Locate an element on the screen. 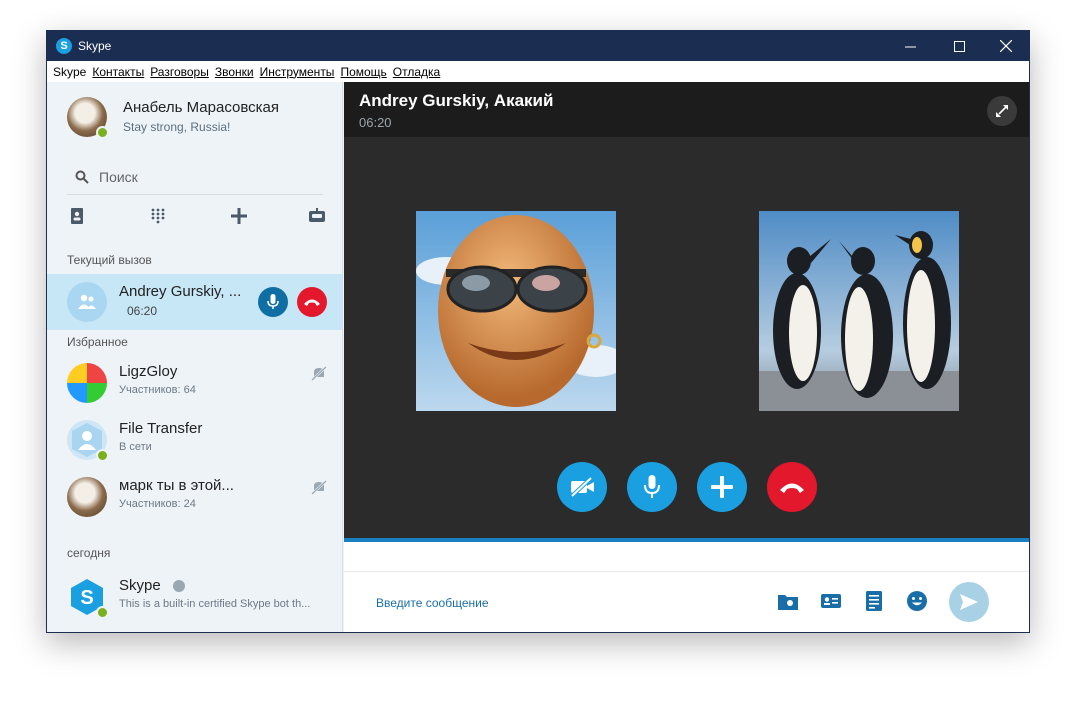 Image resolution: width=1076 pixels, height=712 pixels. add-participant-button is located at coordinates (722, 487).